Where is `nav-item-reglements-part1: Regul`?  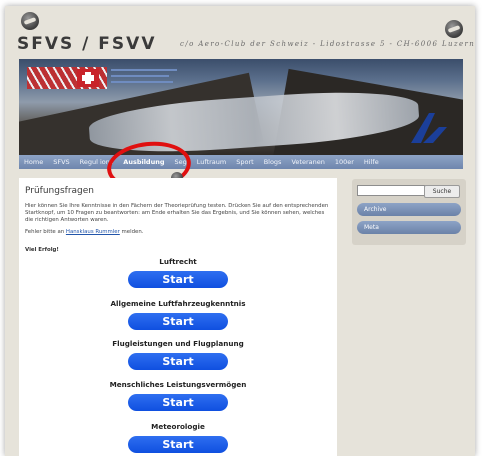 nav-item-reglements-part1: Regul is located at coordinates (88, 162).